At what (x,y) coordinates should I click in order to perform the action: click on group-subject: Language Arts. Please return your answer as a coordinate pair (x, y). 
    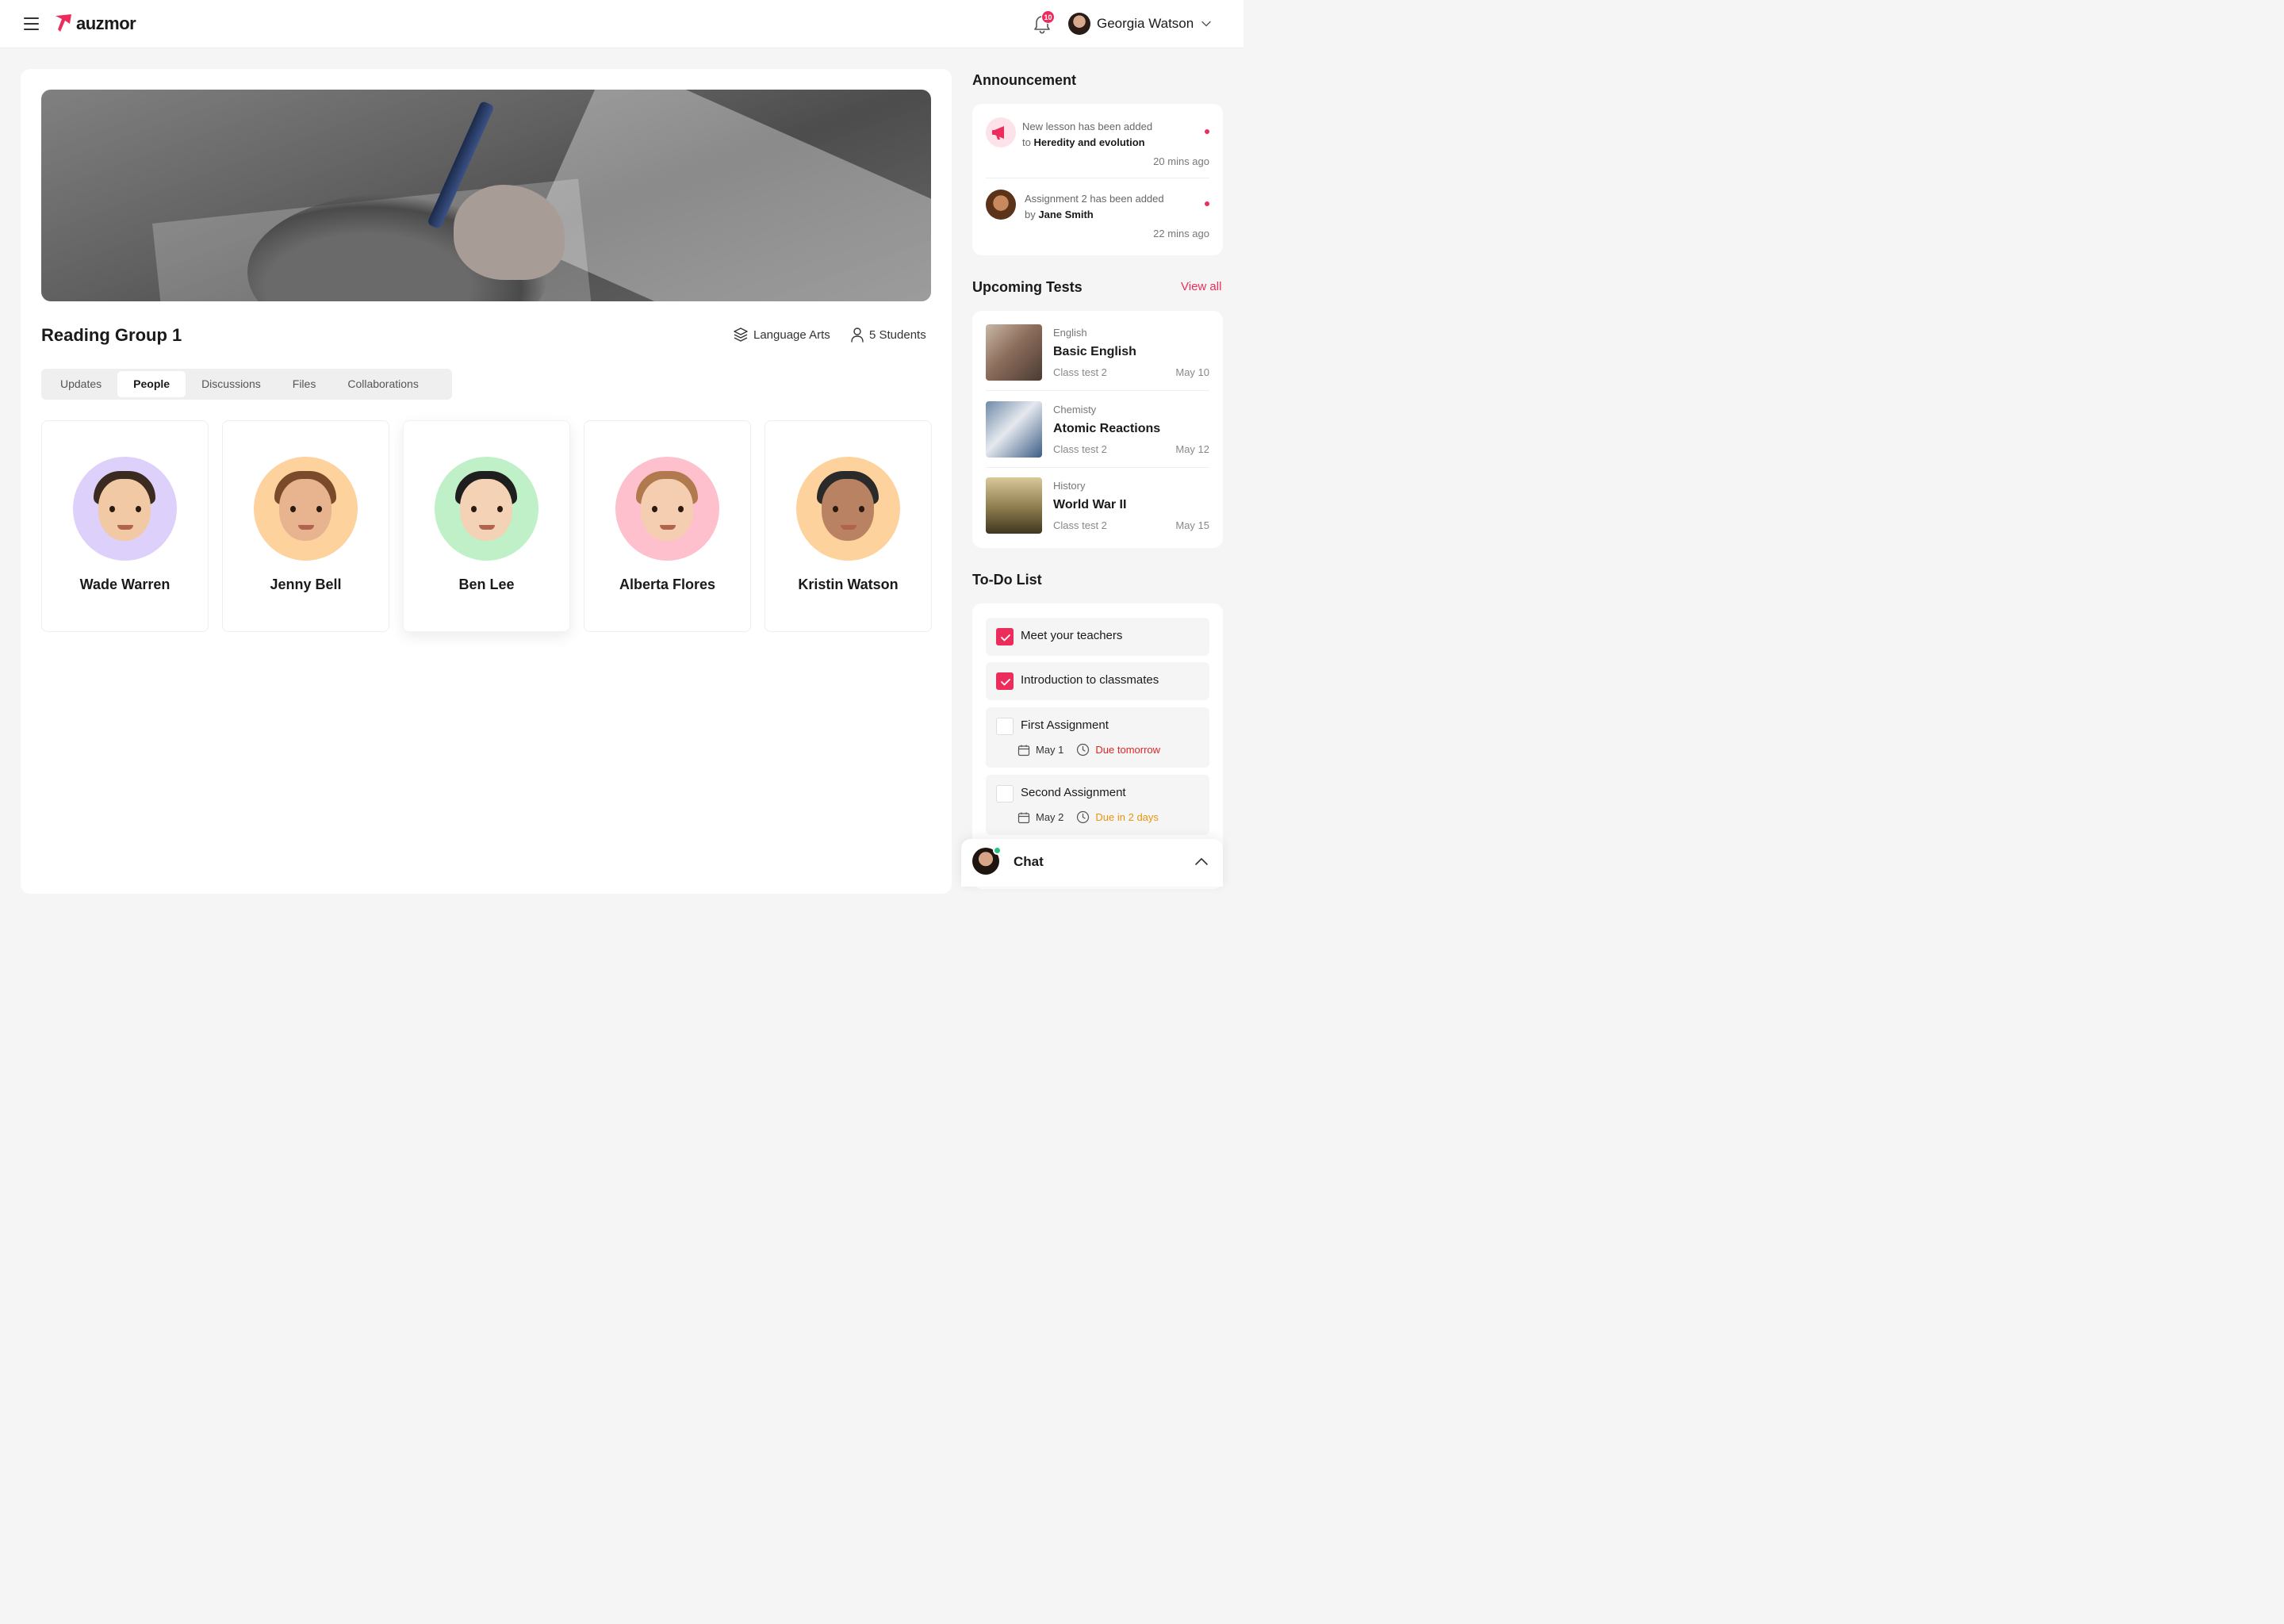
    Looking at the image, I should click on (781, 335).